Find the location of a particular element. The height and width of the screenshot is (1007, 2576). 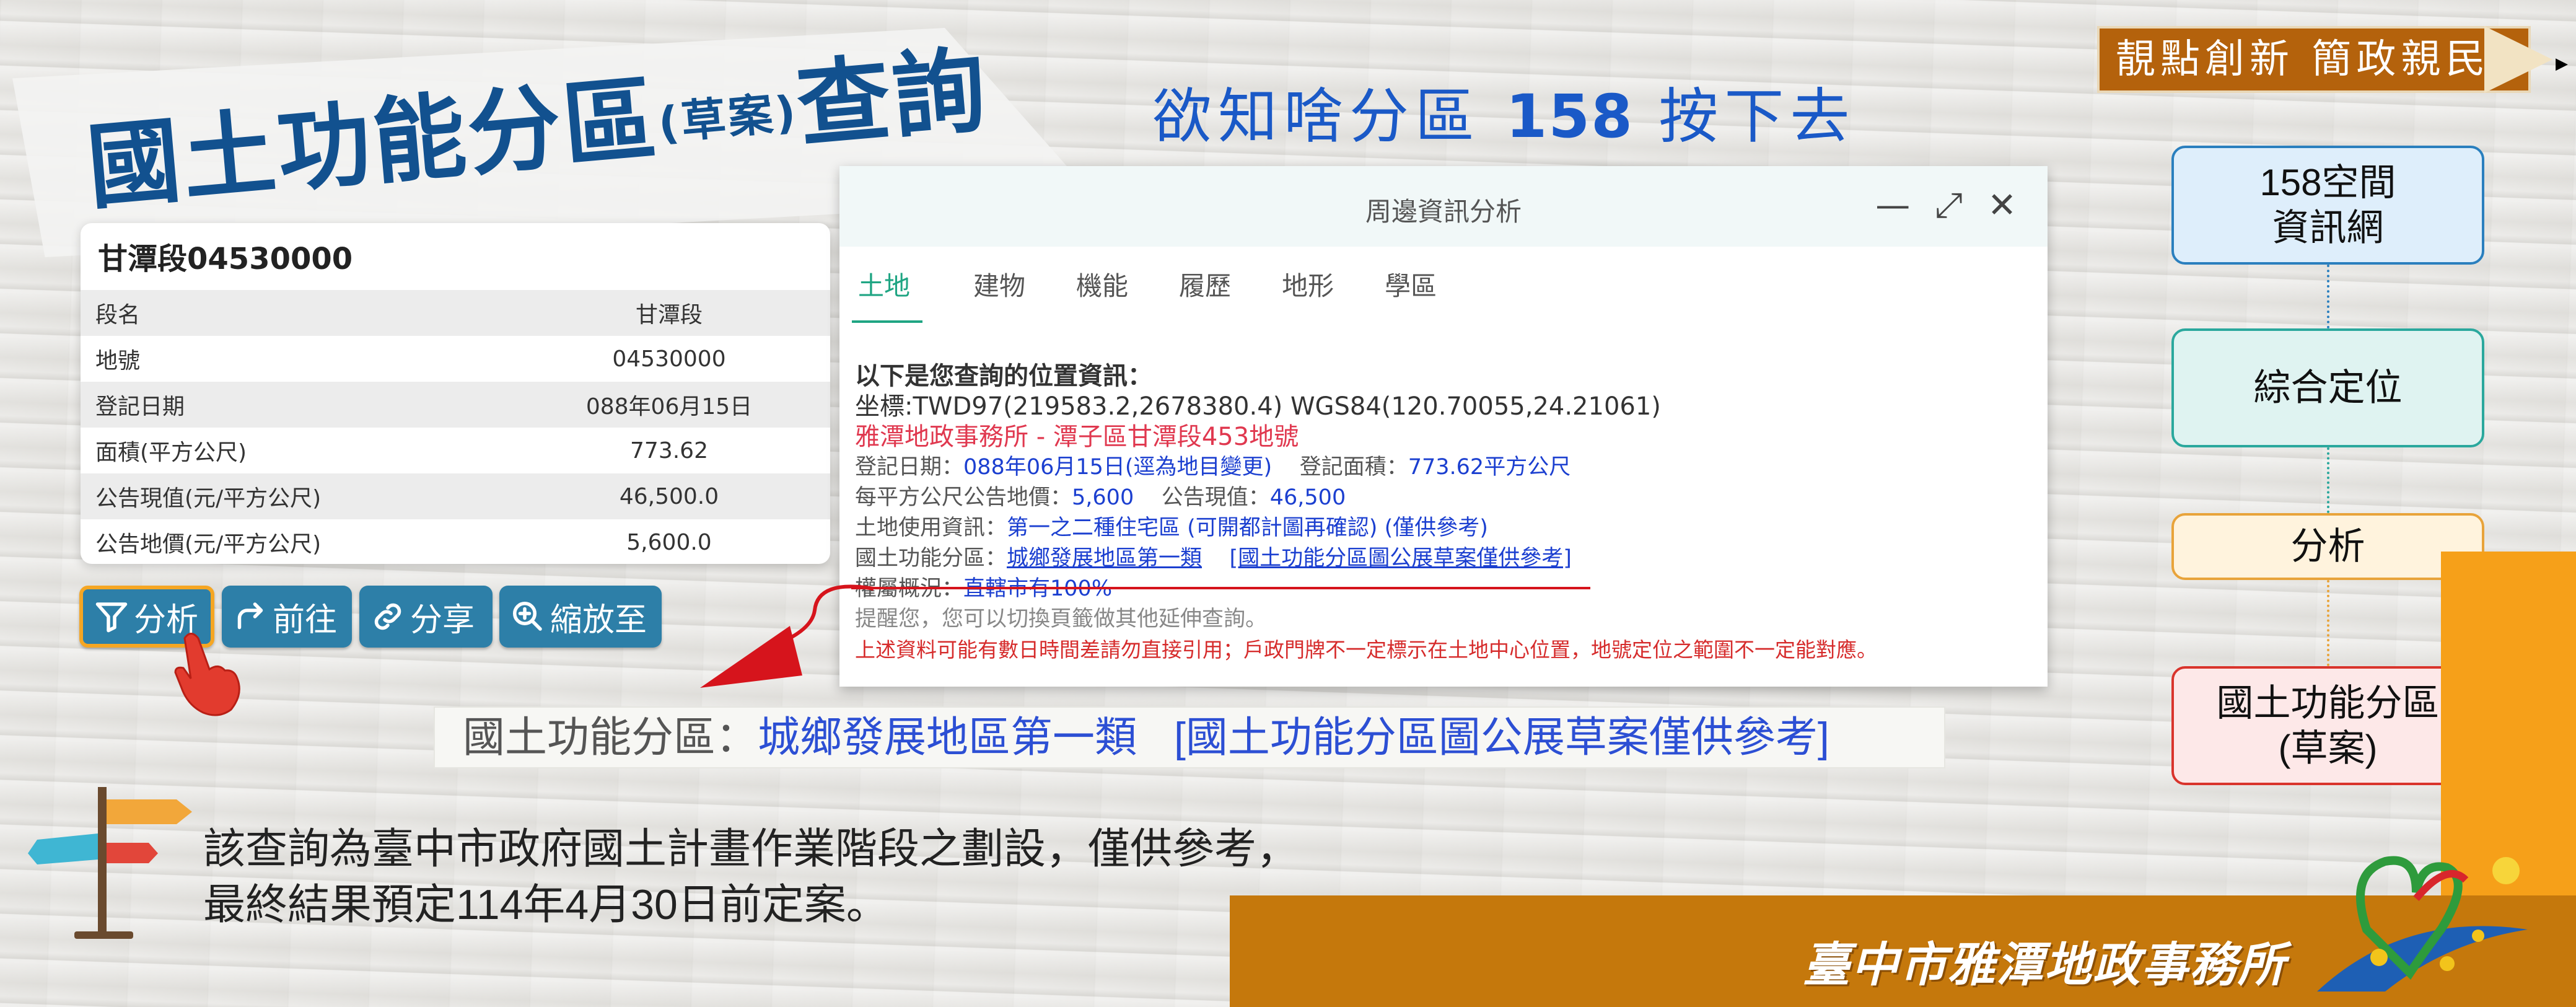

zone-draft-link: [國土功能分區圖公展草案僅供參考] is located at coordinates (1401, 558).